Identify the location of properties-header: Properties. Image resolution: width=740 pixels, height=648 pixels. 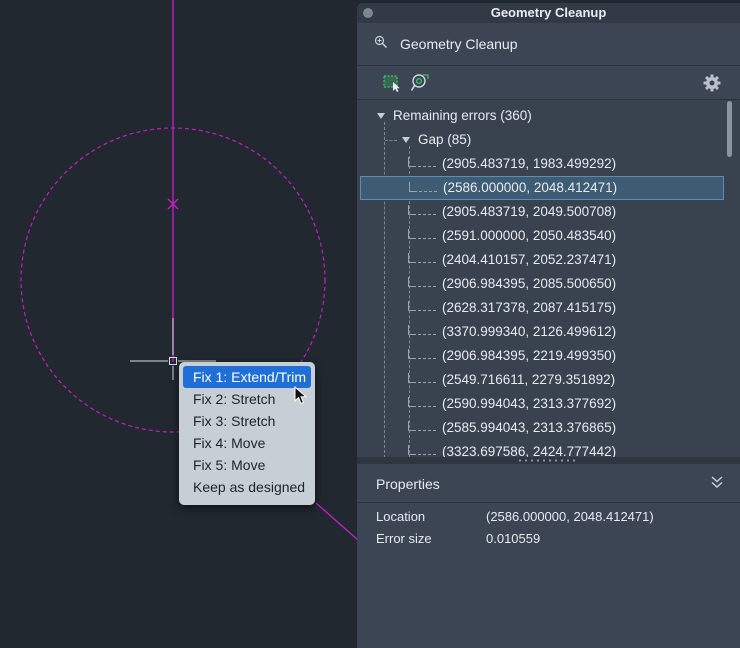
(548, 483).